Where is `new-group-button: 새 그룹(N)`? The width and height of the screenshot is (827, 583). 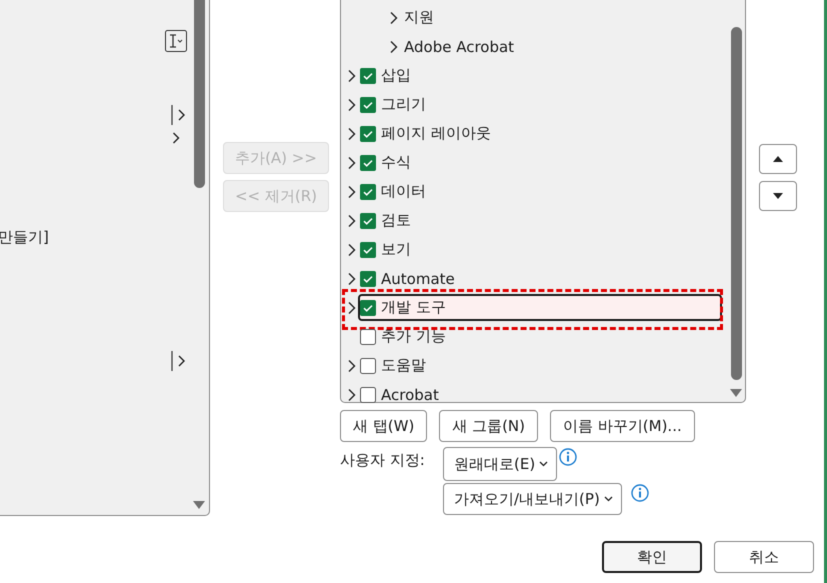
new-group-button: 새 그룹(N) is located at coordinates (488, 426).